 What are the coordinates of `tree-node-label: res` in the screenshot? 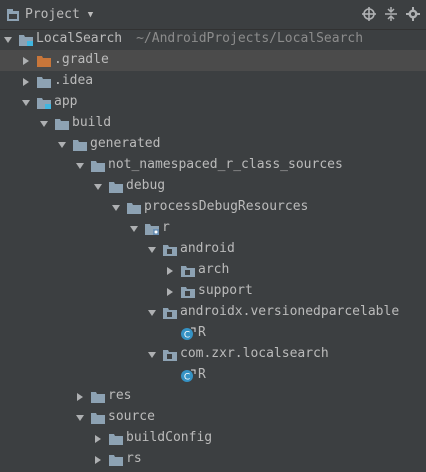 It's located at (120, 395).